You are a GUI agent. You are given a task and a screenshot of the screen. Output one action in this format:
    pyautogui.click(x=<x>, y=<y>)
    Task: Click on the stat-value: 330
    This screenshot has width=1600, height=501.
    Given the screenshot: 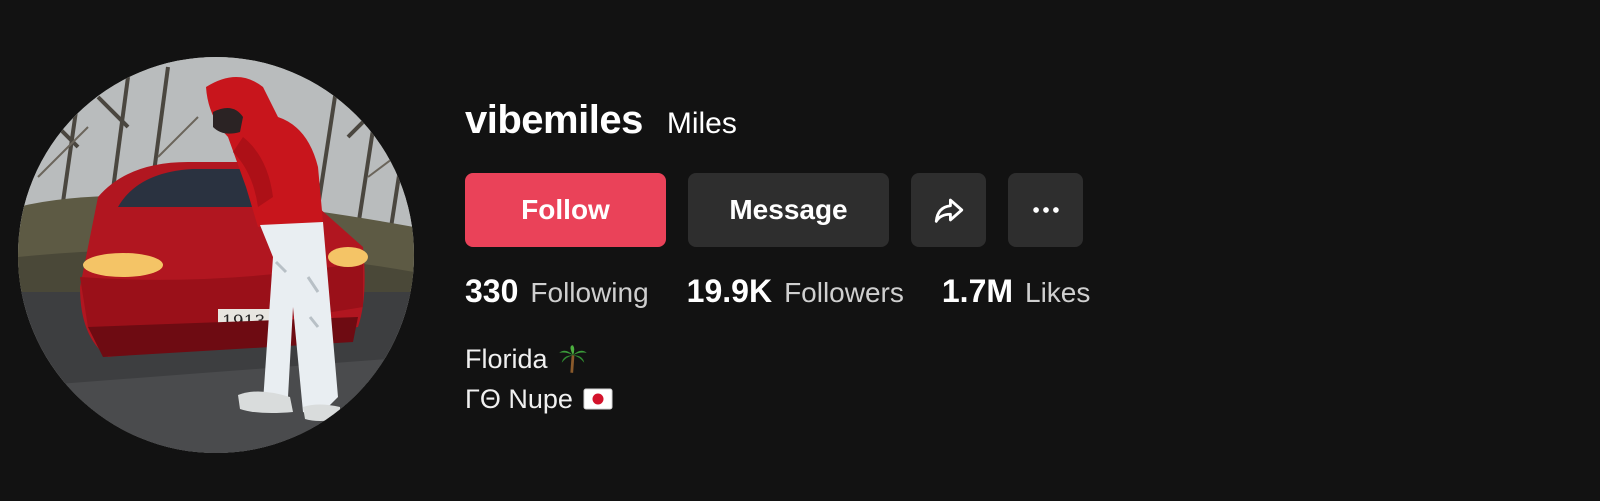 What is the action you would take?
    pyautogui.click(x=492, y=291)
    